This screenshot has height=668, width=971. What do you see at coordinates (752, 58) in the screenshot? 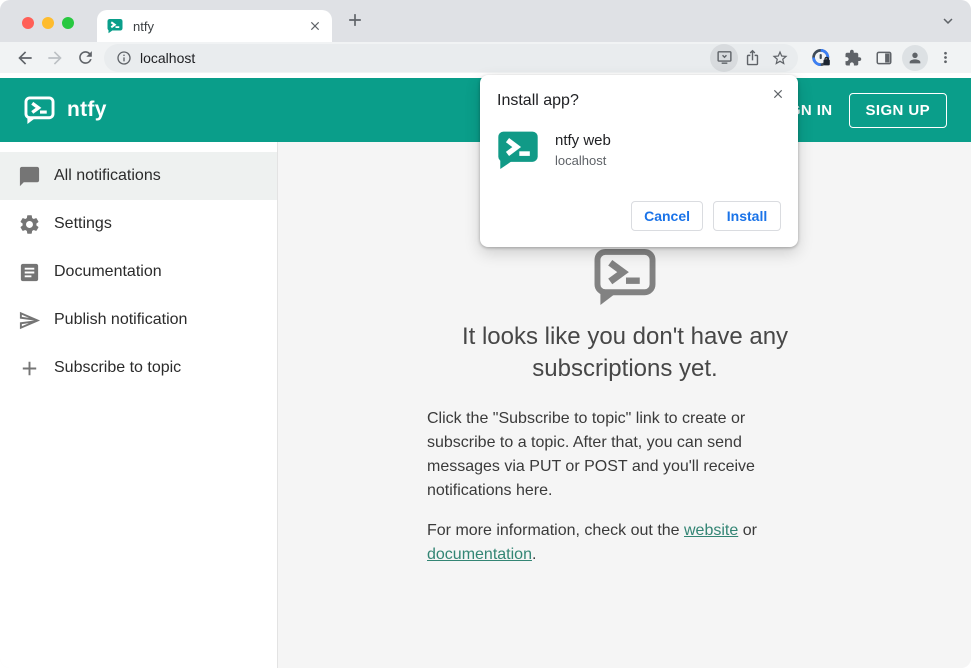
I see `share-icon` at bounding box center [752, 58].